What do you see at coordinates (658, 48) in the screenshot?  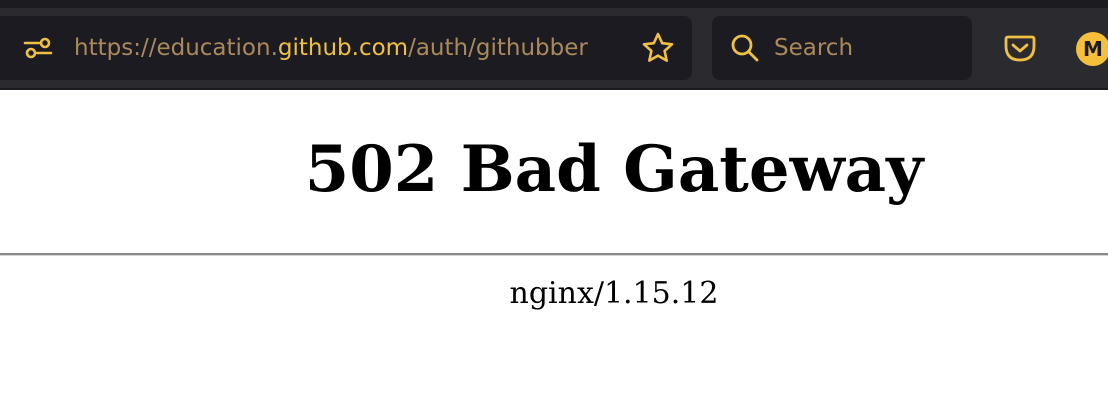 I see `star-icon` at bounding box center [658, 48].